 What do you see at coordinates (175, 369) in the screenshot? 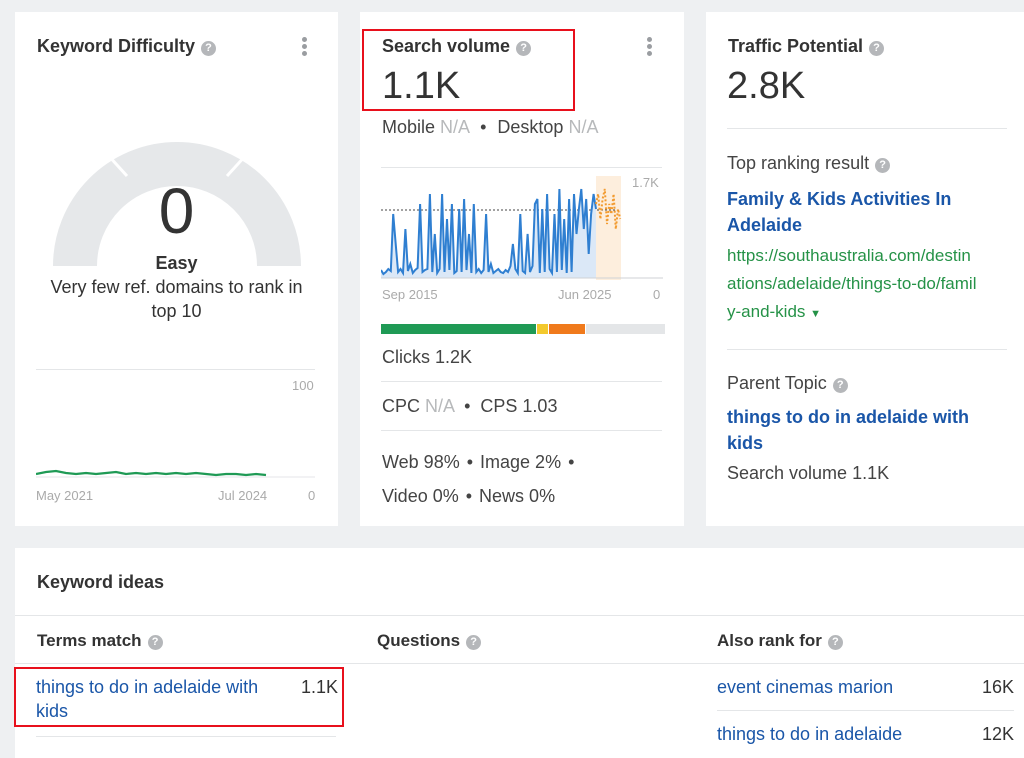
I see `kd-chart-top-line` at bounding box center [175, 369].